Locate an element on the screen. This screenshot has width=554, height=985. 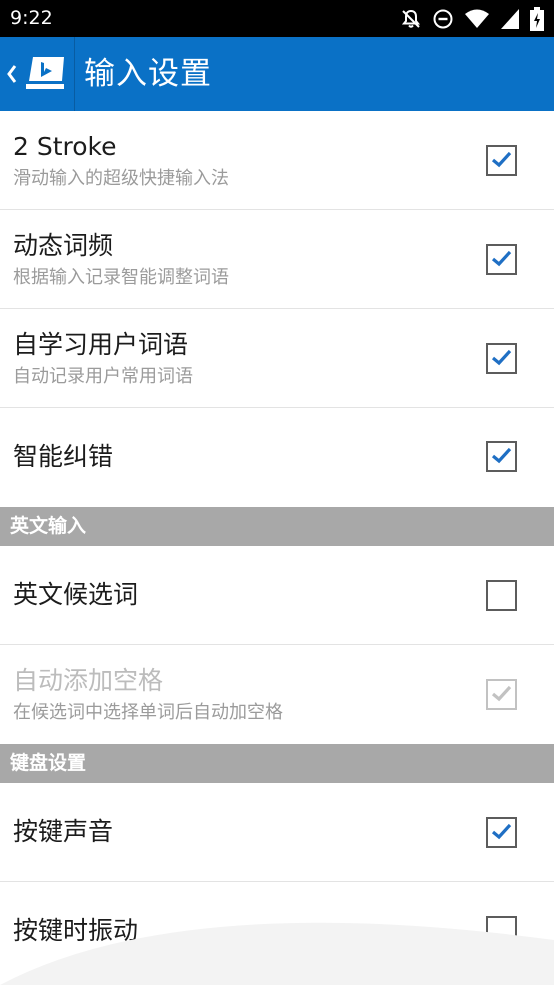
setting-title: 按键时振动 is located at coordinates (76, 930).